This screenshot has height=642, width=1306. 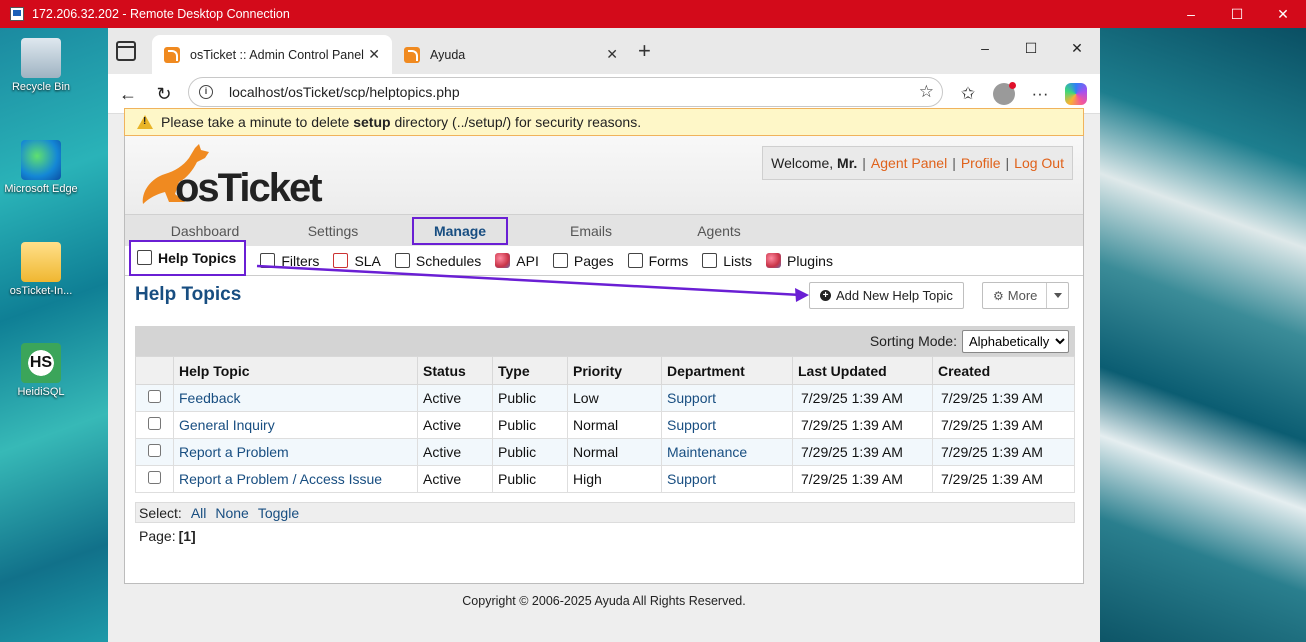 I want to click on priority-cell: High, so click(x=614, y=479).